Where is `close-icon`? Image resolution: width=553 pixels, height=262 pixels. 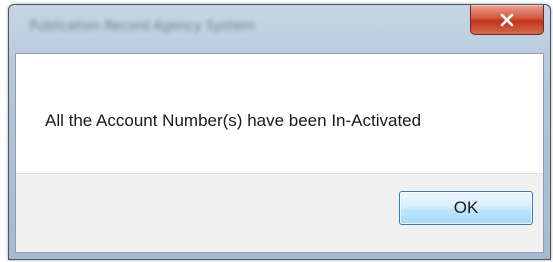 close-icon is located at coordinates (507, 20).